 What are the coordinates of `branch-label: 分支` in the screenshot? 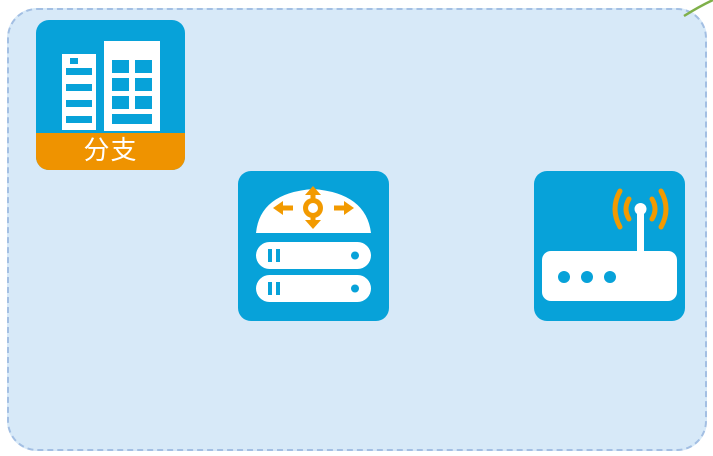 It's located at (110, 151).